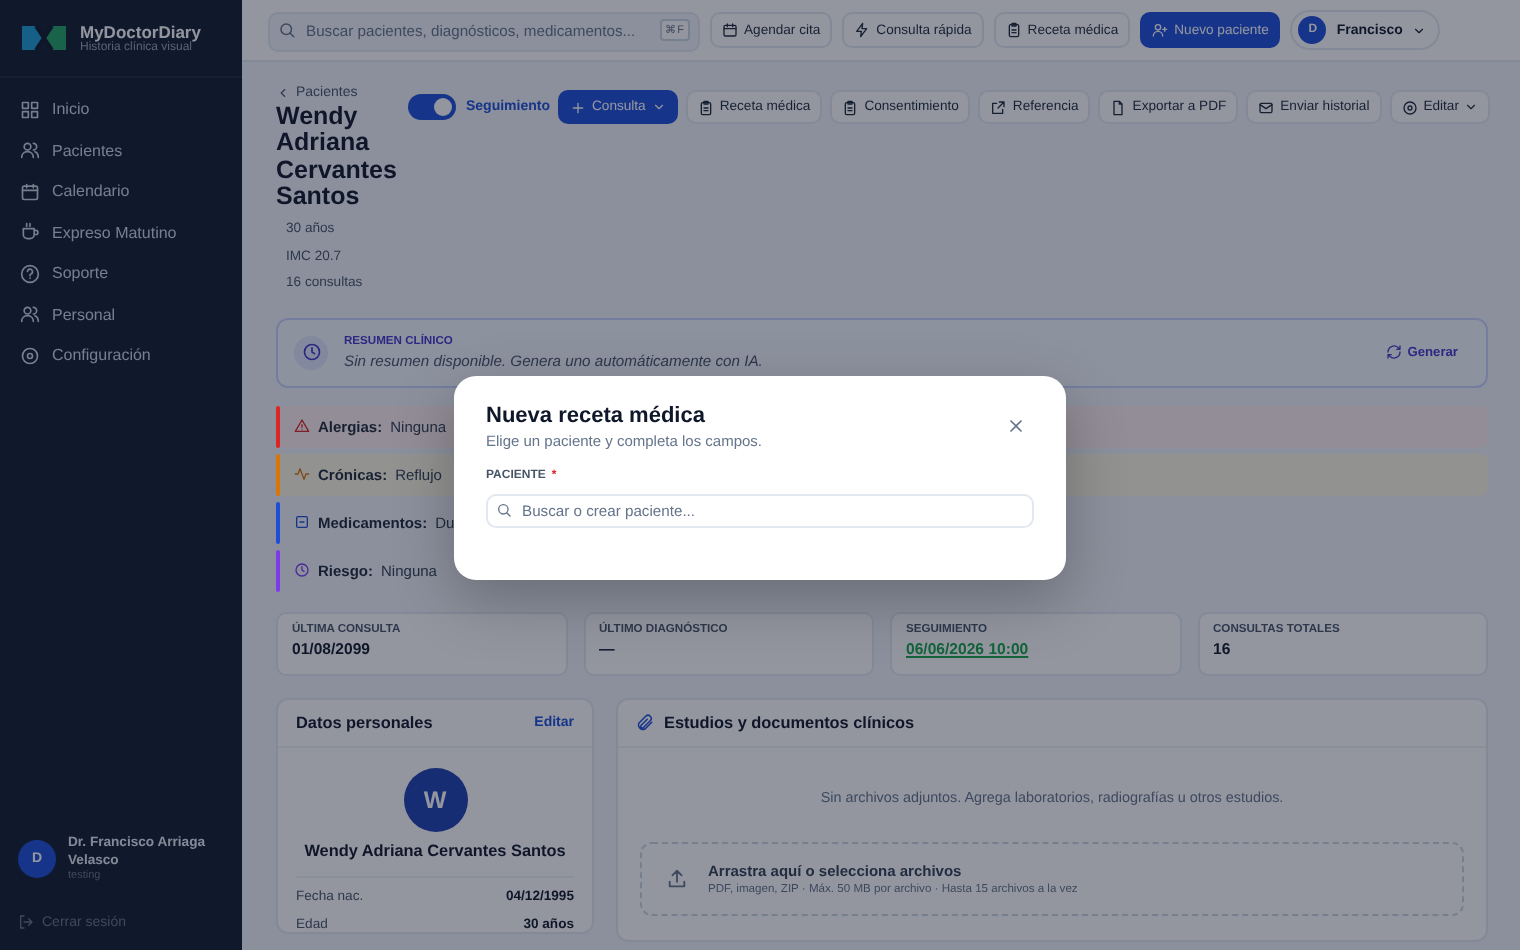 Image resolution: width=1520 pixels, height=950 pixels. What do you see at coordinates (302, 474) in the screenshot?
I see `pulse-icon` at bounding box center [302, 474].